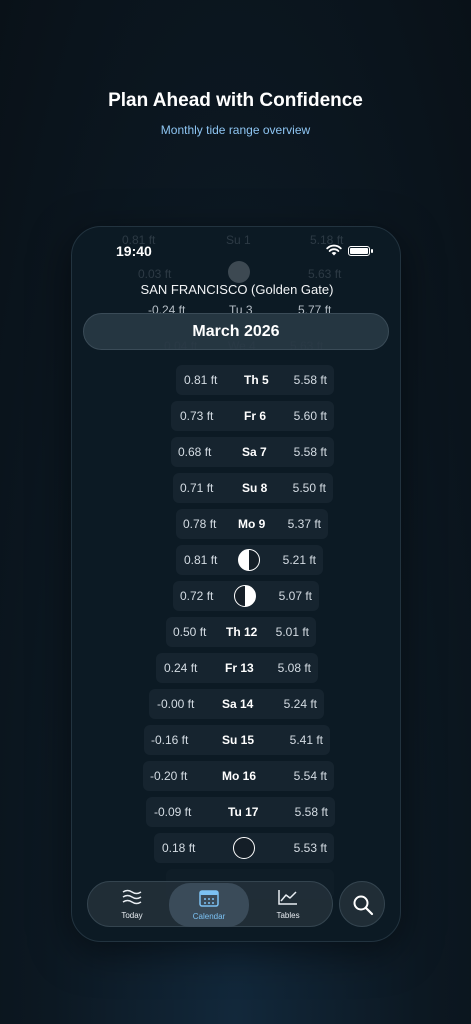 This screenshot has height=1024, width=471. Describe the element at coordinates (176, 704) in the screenshot. I see `low-tide: -0.00 ft` at that location.